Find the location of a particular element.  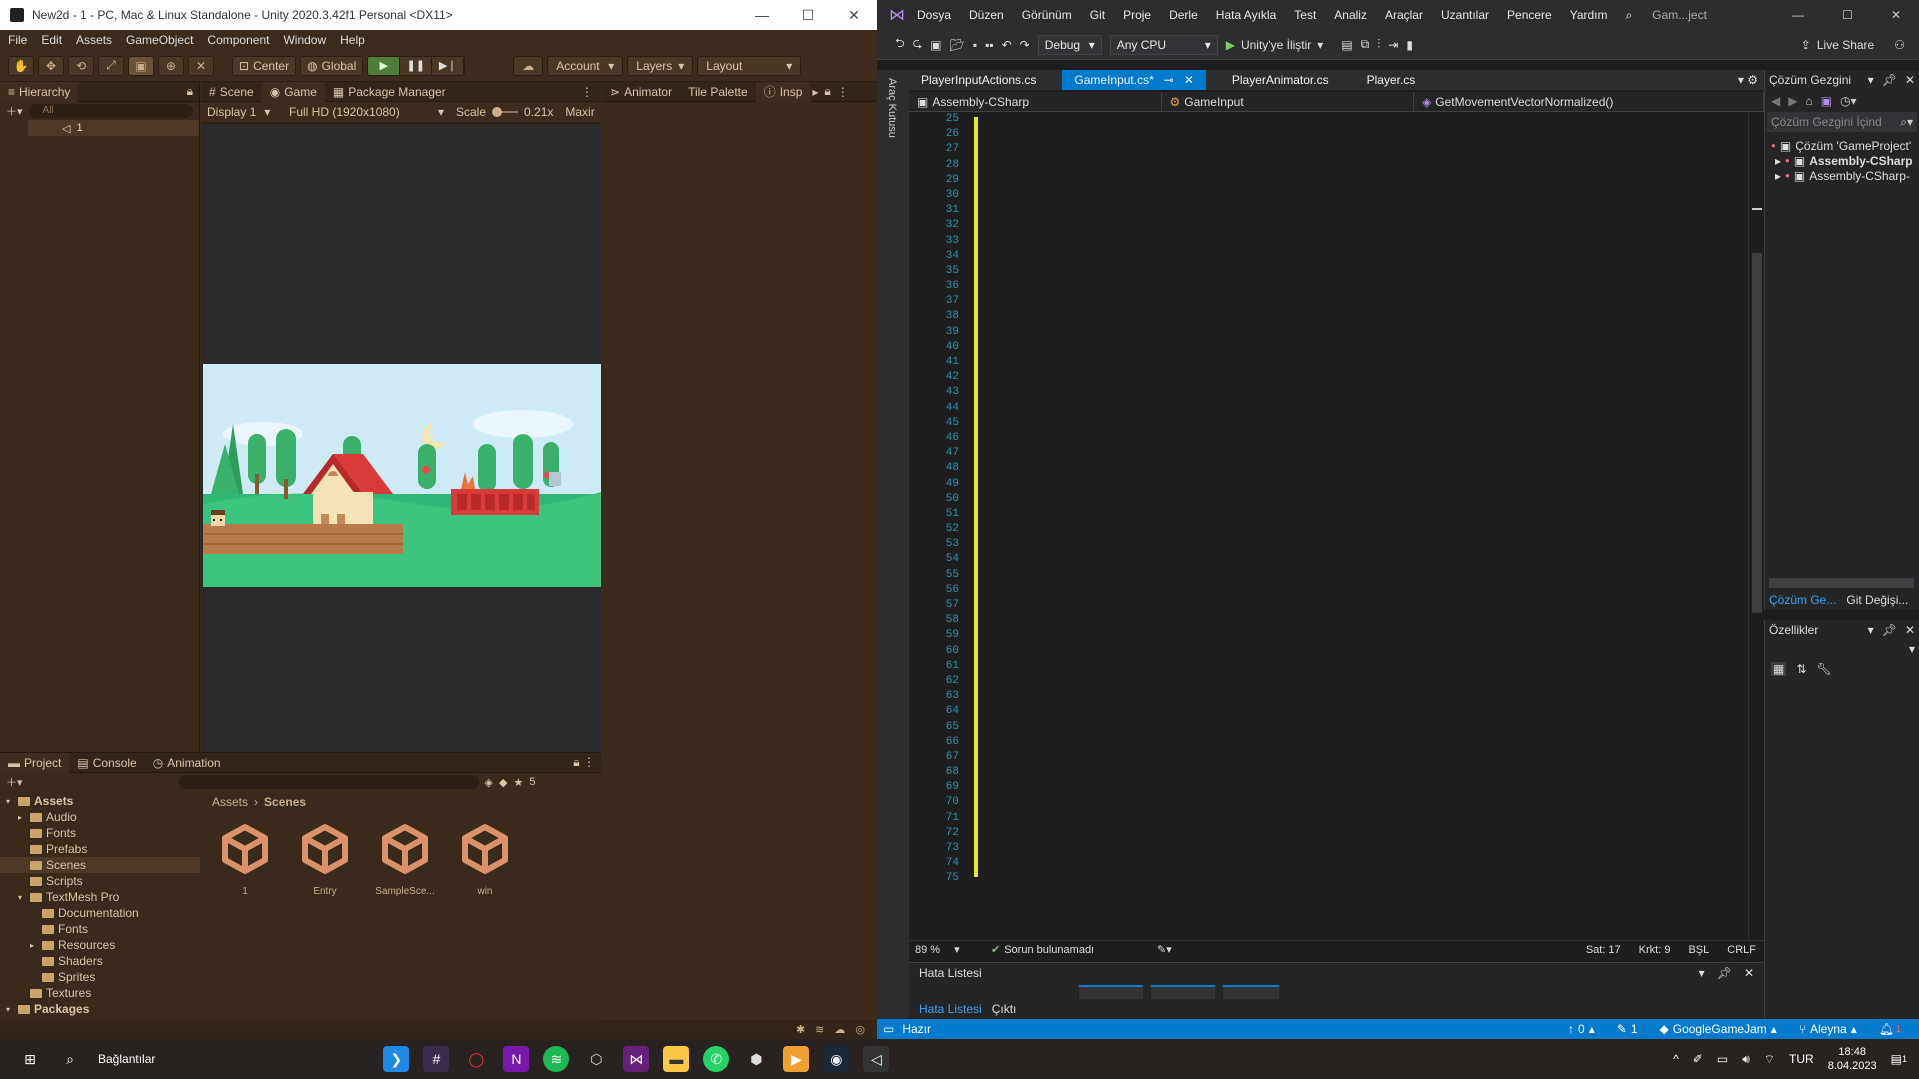

unity-hub-icon: ⬡ is located at coordinates (596, 1059).